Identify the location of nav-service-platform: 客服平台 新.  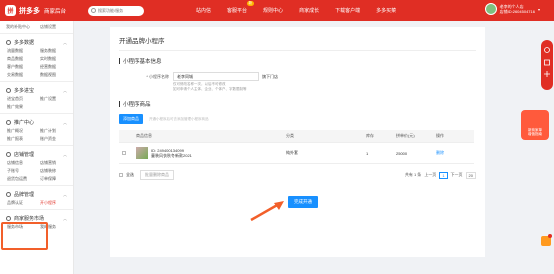
(237, 7).